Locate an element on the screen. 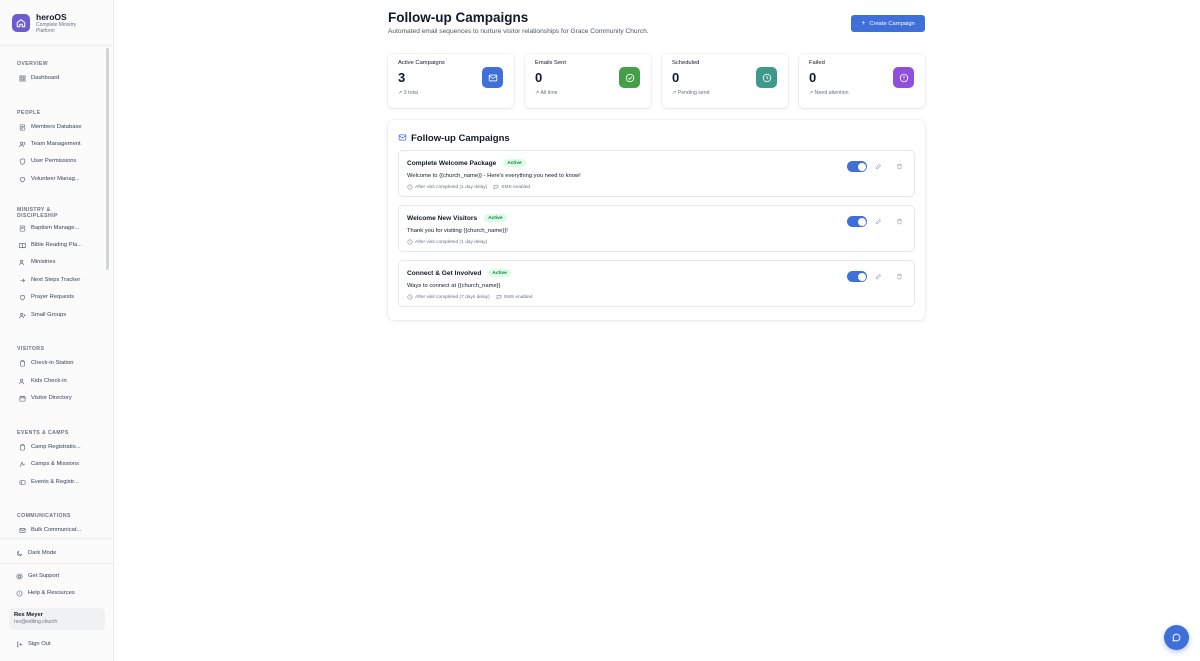 The width and height of the screenshot is (1200, 661). sidebar-scrollbar is located at coordinates (107, 159).